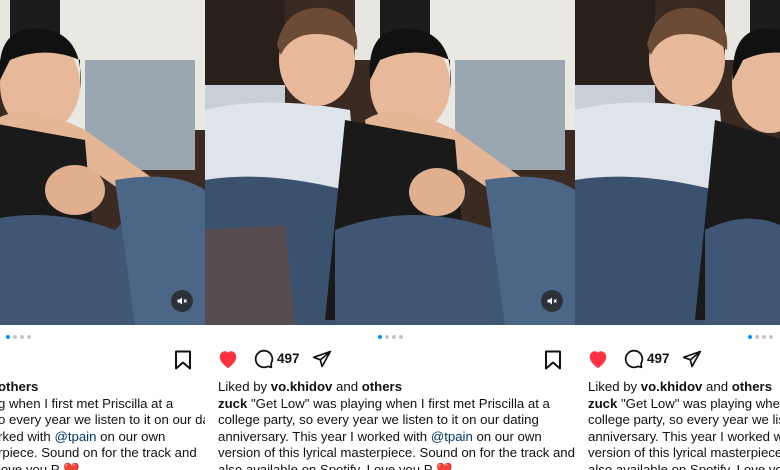  I want to click on caption-line: rked with, so click(25, 436).